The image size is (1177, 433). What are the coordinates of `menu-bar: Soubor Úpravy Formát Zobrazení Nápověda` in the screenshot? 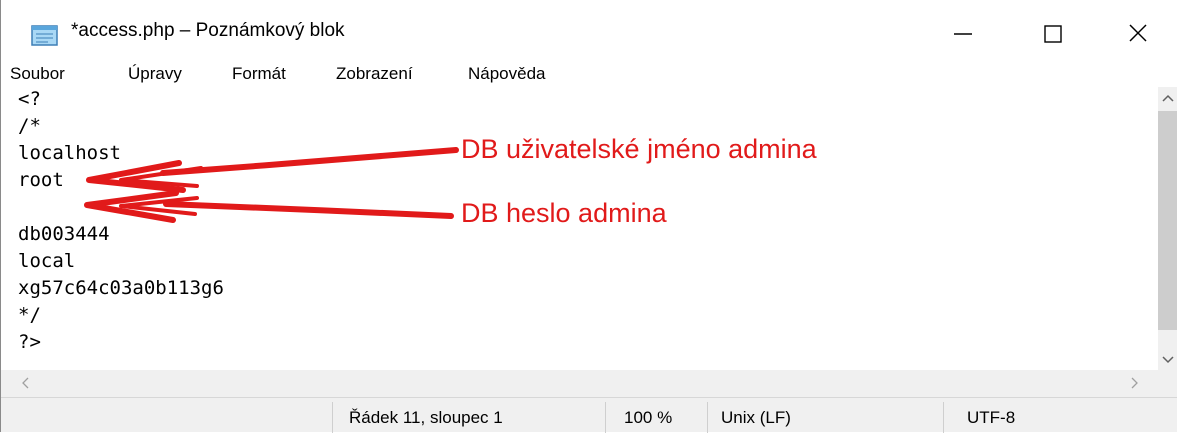 It's located at (589, 74).